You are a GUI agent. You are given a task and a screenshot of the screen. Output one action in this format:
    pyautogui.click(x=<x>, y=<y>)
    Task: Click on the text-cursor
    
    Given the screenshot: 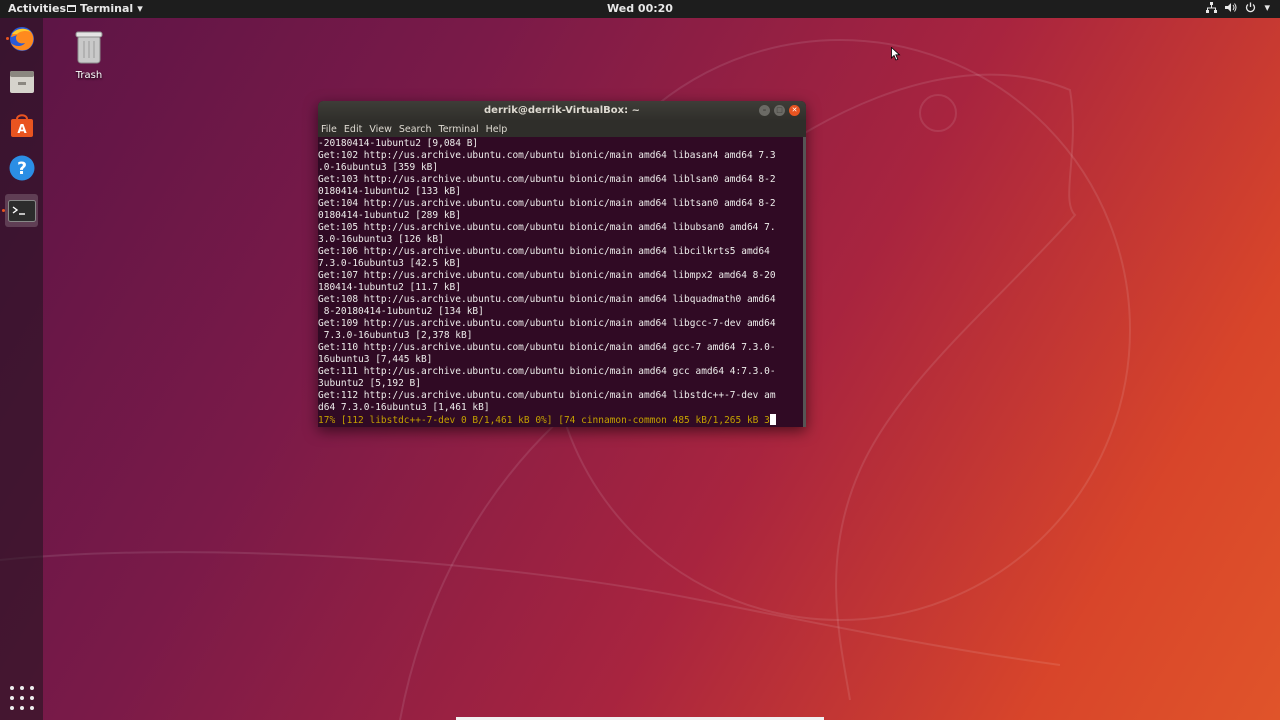 What is the action you would take?
    pyautogui.click(x=772, y=419)
    